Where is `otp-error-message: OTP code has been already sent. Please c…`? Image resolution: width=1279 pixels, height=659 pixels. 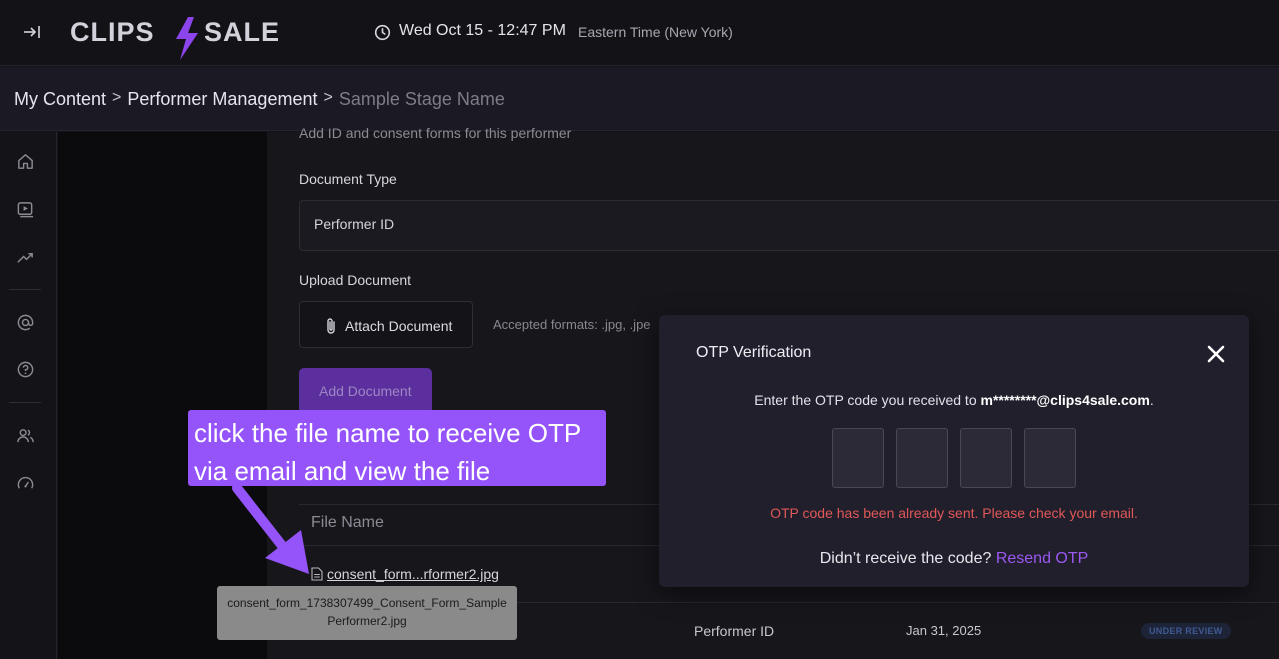 otp-error-message: OTP code has been already sent. Please c… is located at coordinates (954, 513).